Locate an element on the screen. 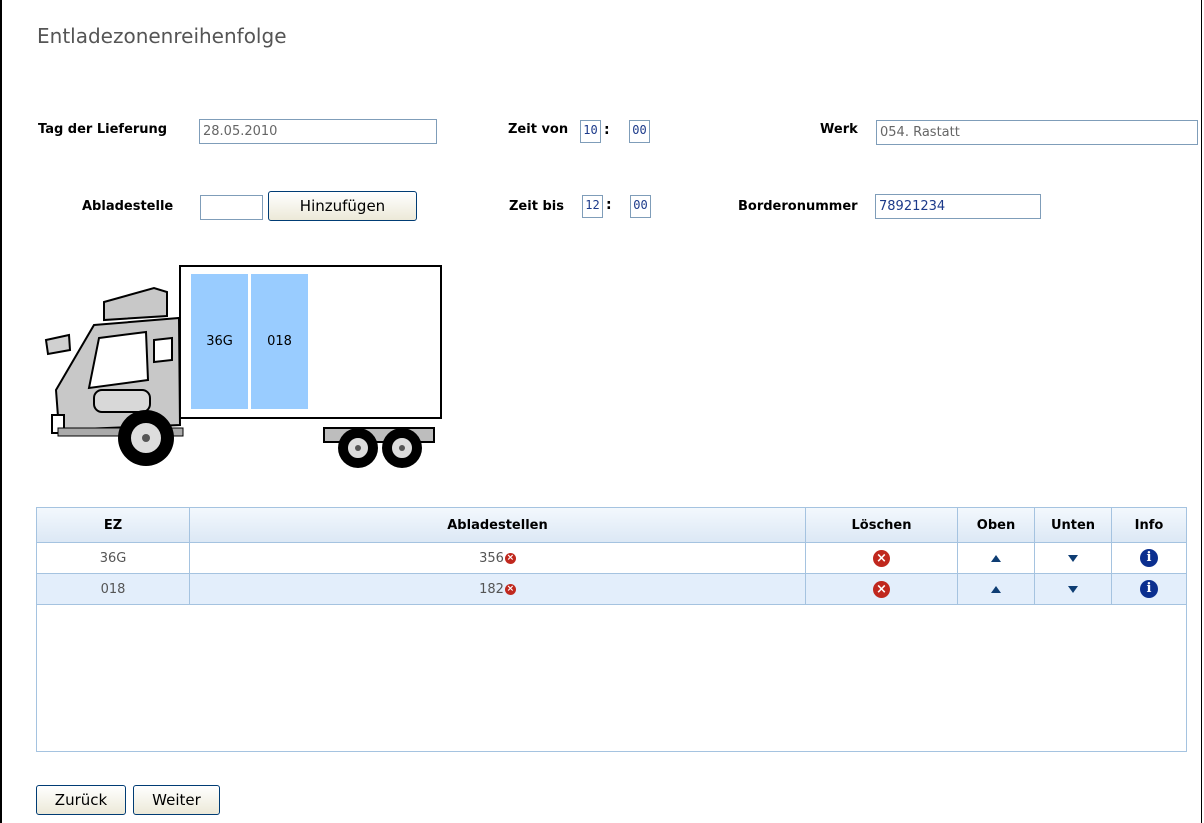  column-header-oben: Oben is located at coordinates (996, 525).